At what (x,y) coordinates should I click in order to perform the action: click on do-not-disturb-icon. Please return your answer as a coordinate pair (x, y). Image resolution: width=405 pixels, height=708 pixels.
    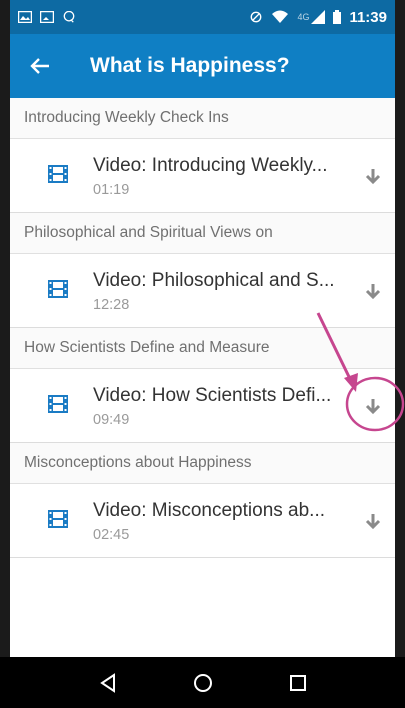
    Looking at the image, I should click on (256, 17).